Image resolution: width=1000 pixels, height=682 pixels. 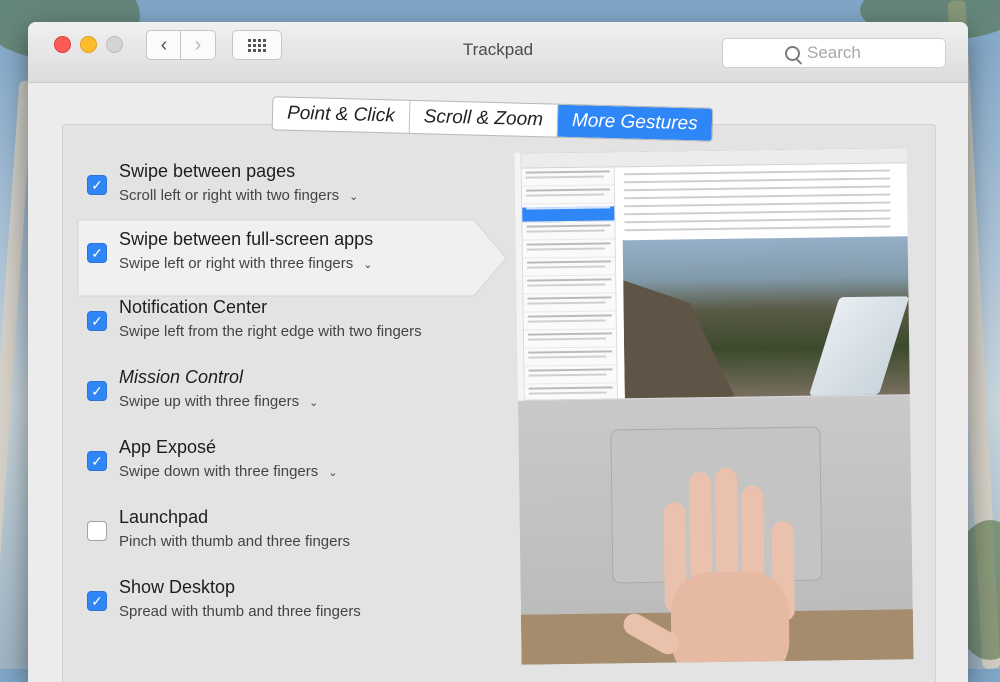 What do you see at coordinates (635, 122) in the screenshot?
I see `tab-more-gestures: More Gestures` at bounding box center [635, 122].